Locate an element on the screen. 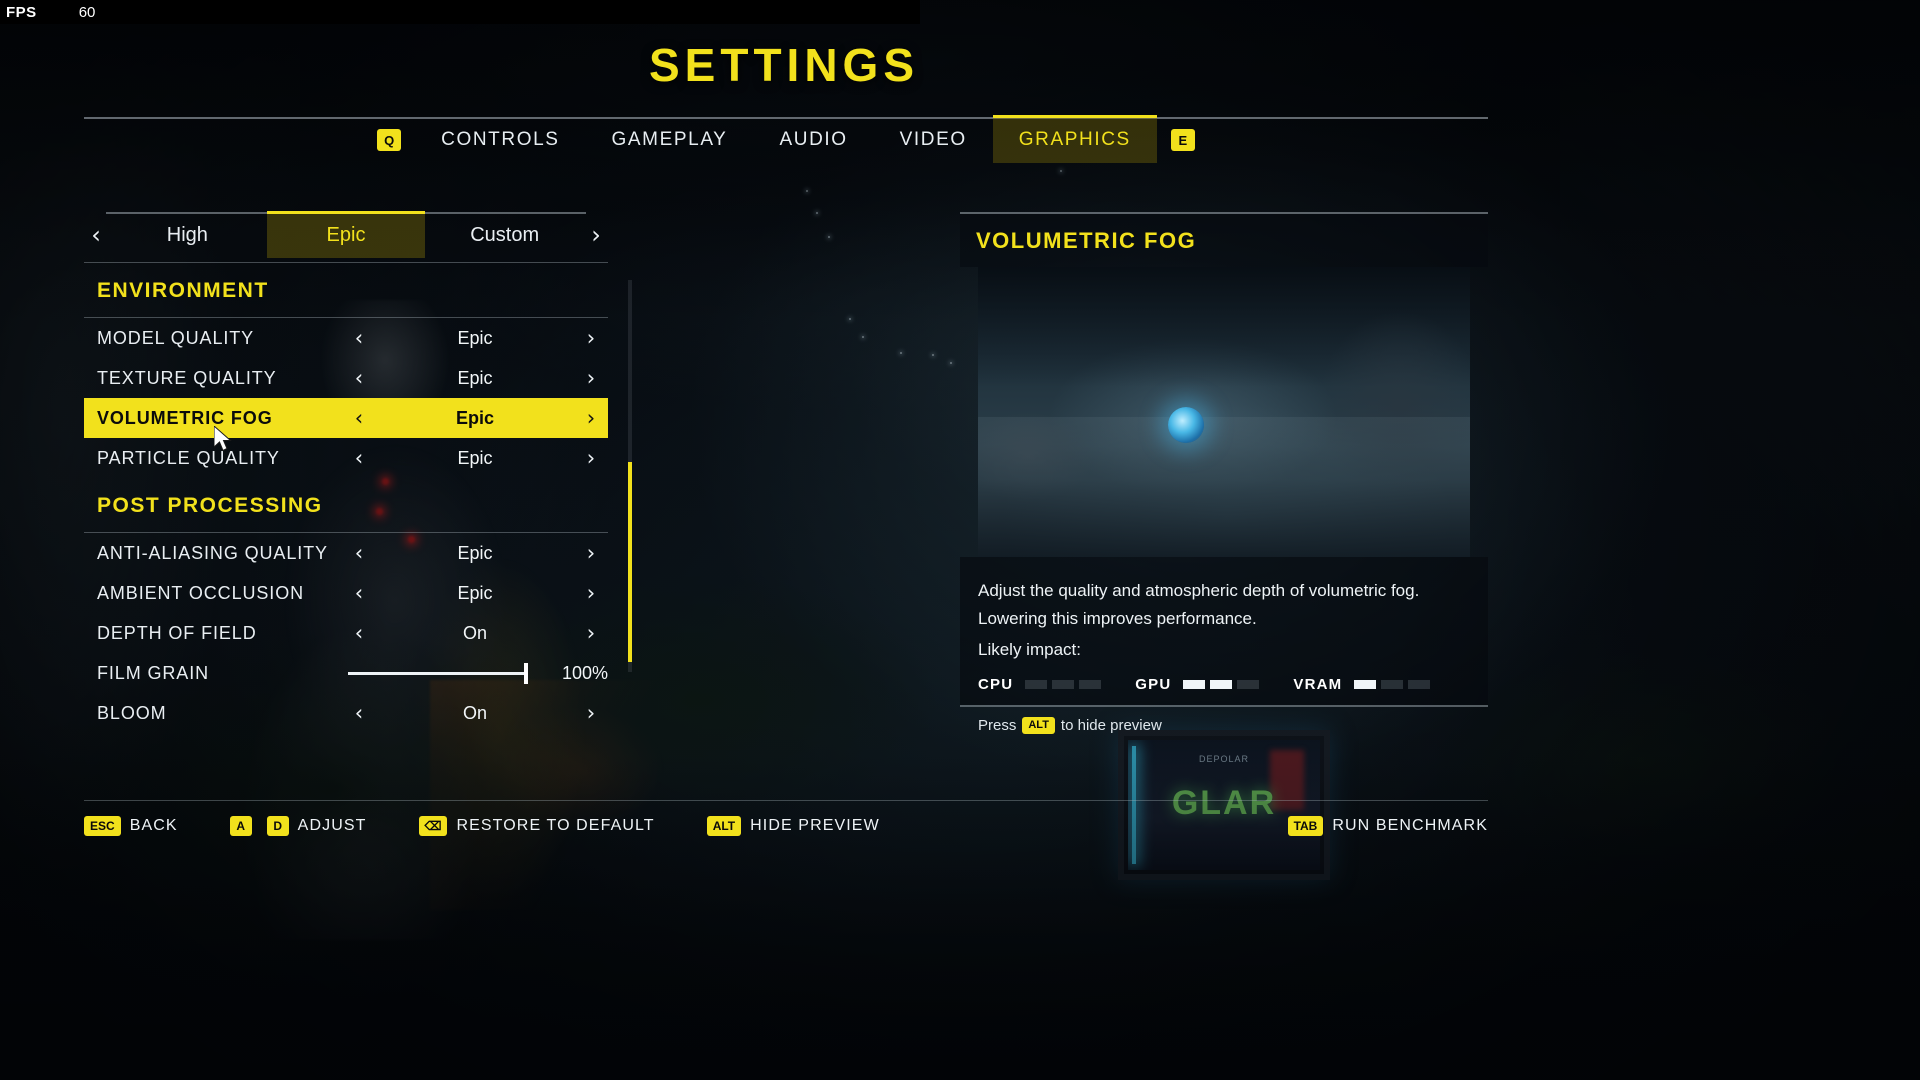 The width and height of the screenshot is (1920, 1080). action-hide-preview: ALT HIDE PREVIEW is located at coordinates (793, 826).